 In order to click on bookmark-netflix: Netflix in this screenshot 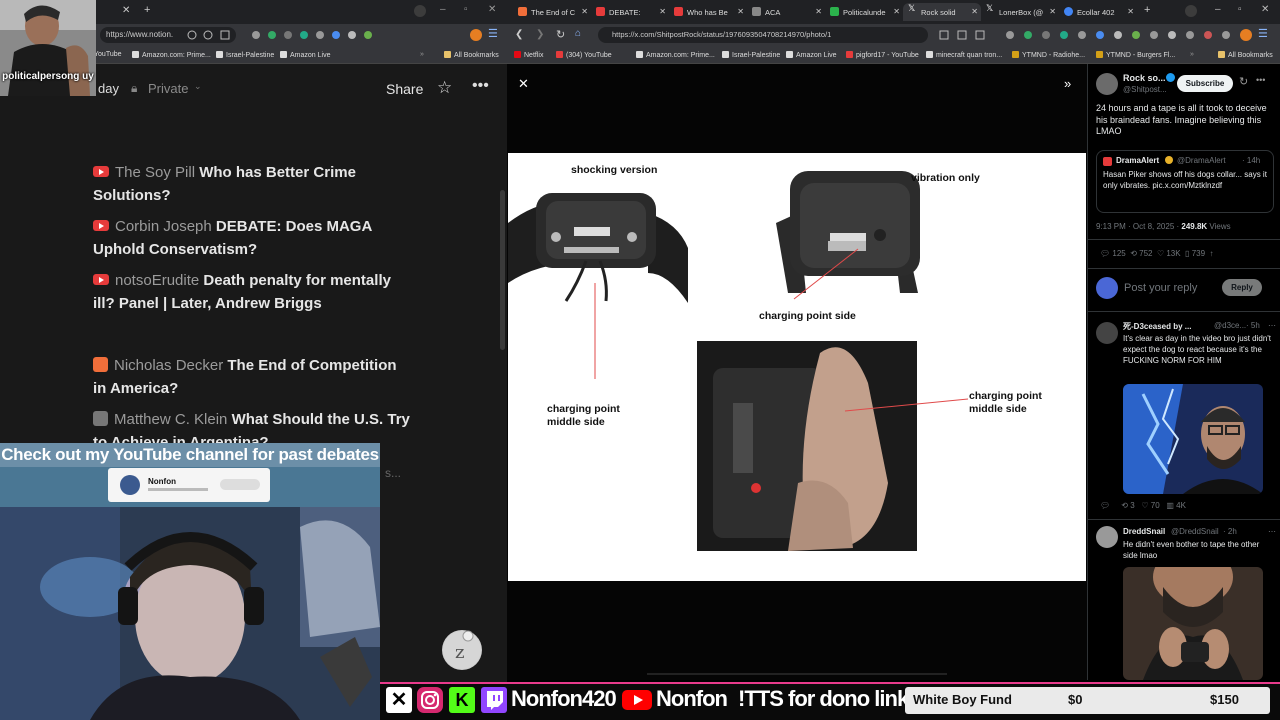, I will do `click(528, 55)`.